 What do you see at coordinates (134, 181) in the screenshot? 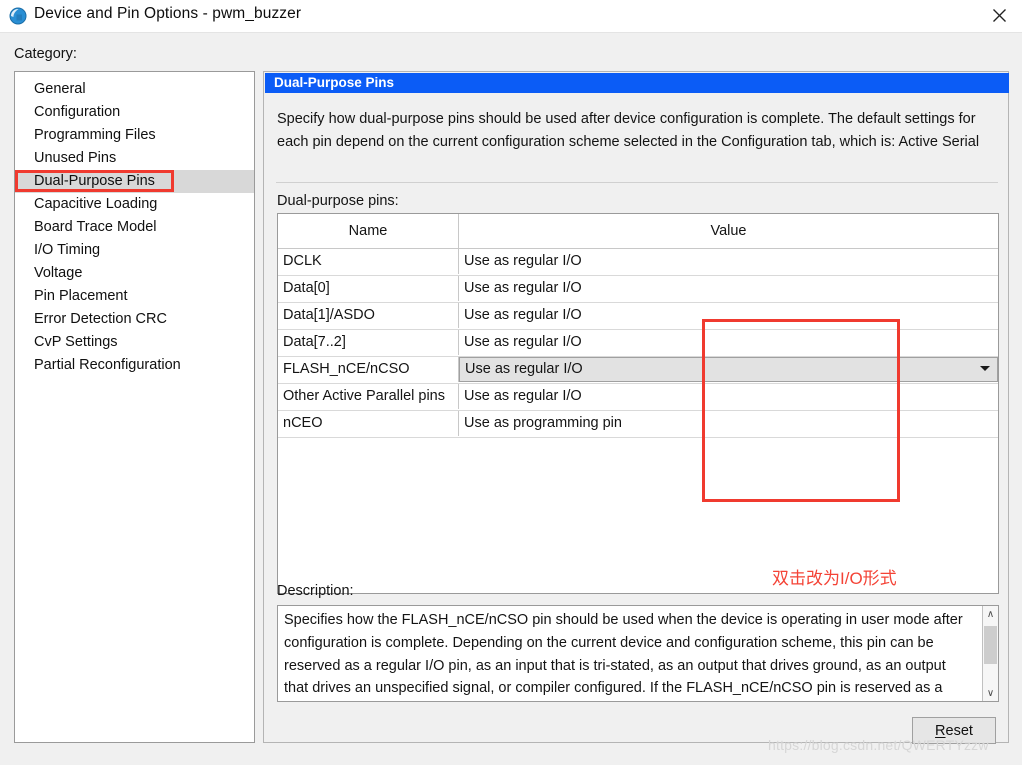
I see `sidebar-item-dual-purpose-pins: Dual-Purpose Pins` at bounding box center [134, 181].